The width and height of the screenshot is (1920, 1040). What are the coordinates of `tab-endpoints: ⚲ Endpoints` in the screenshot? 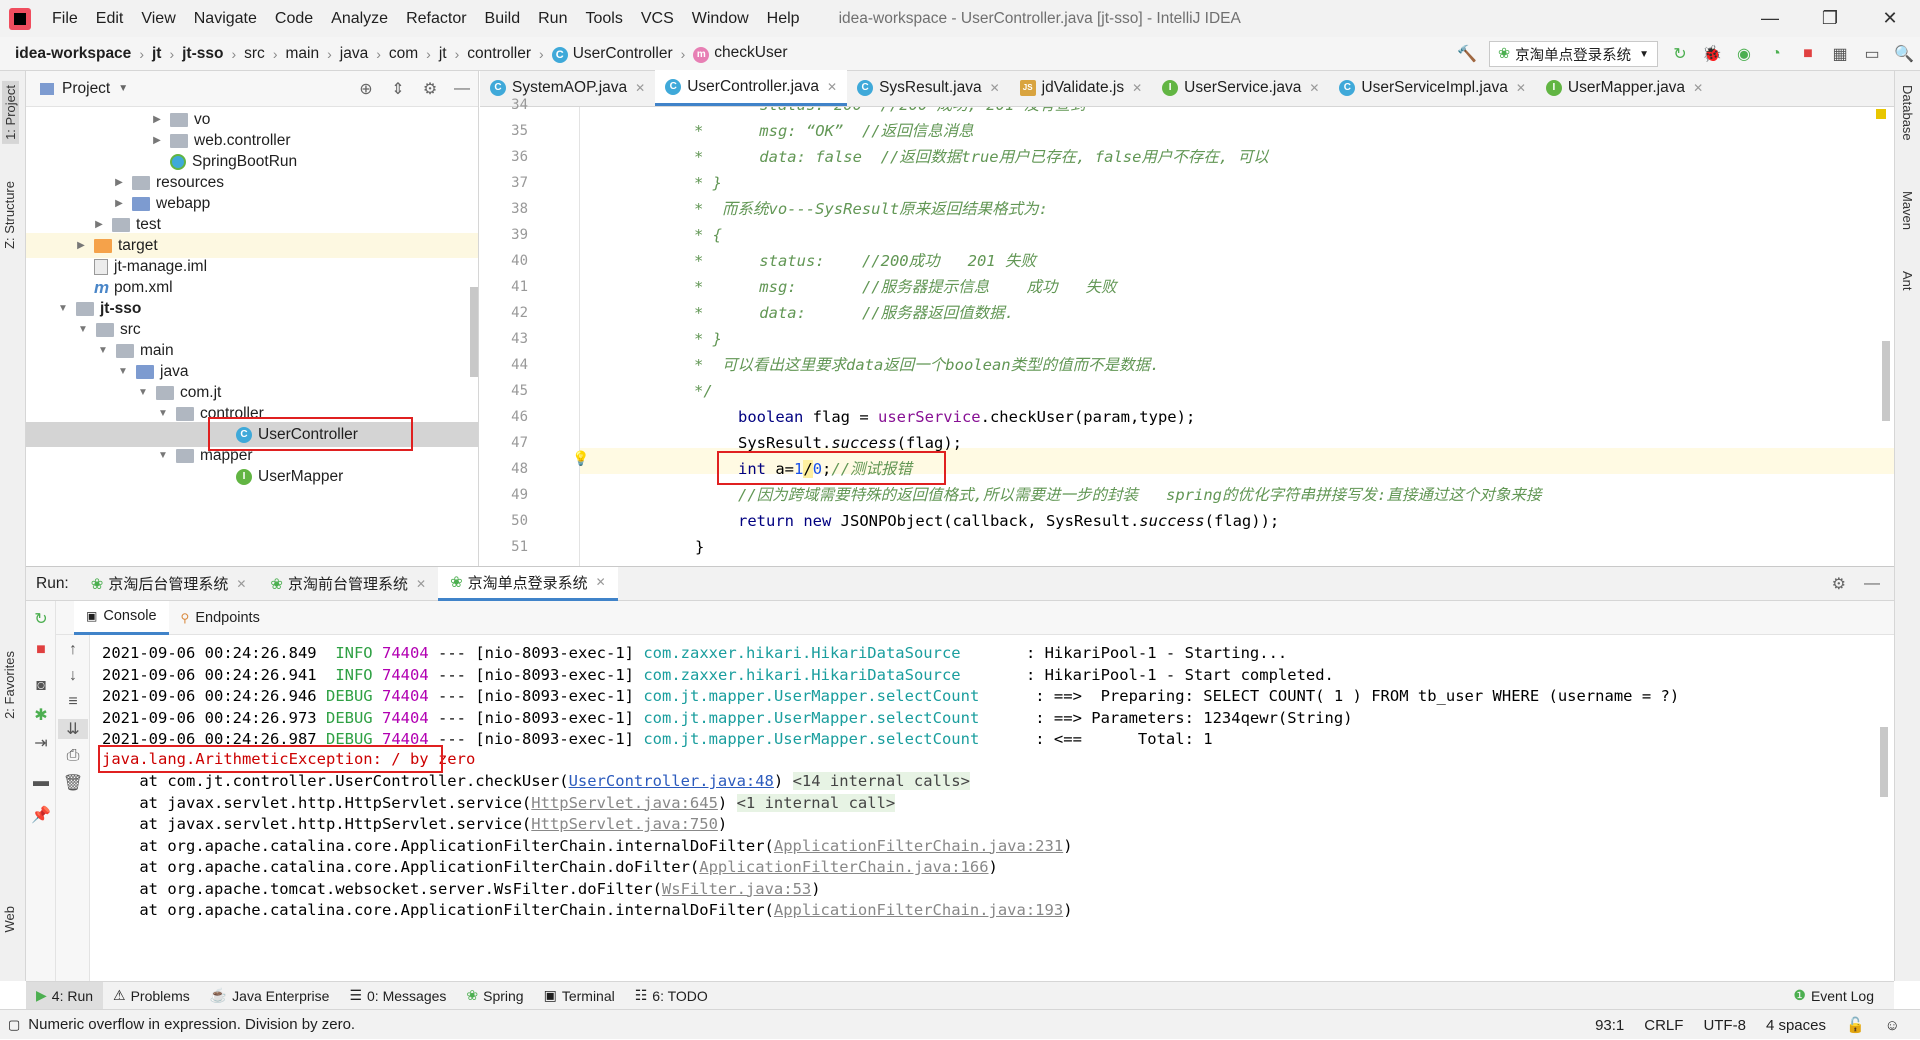 It's located at (220, 618).